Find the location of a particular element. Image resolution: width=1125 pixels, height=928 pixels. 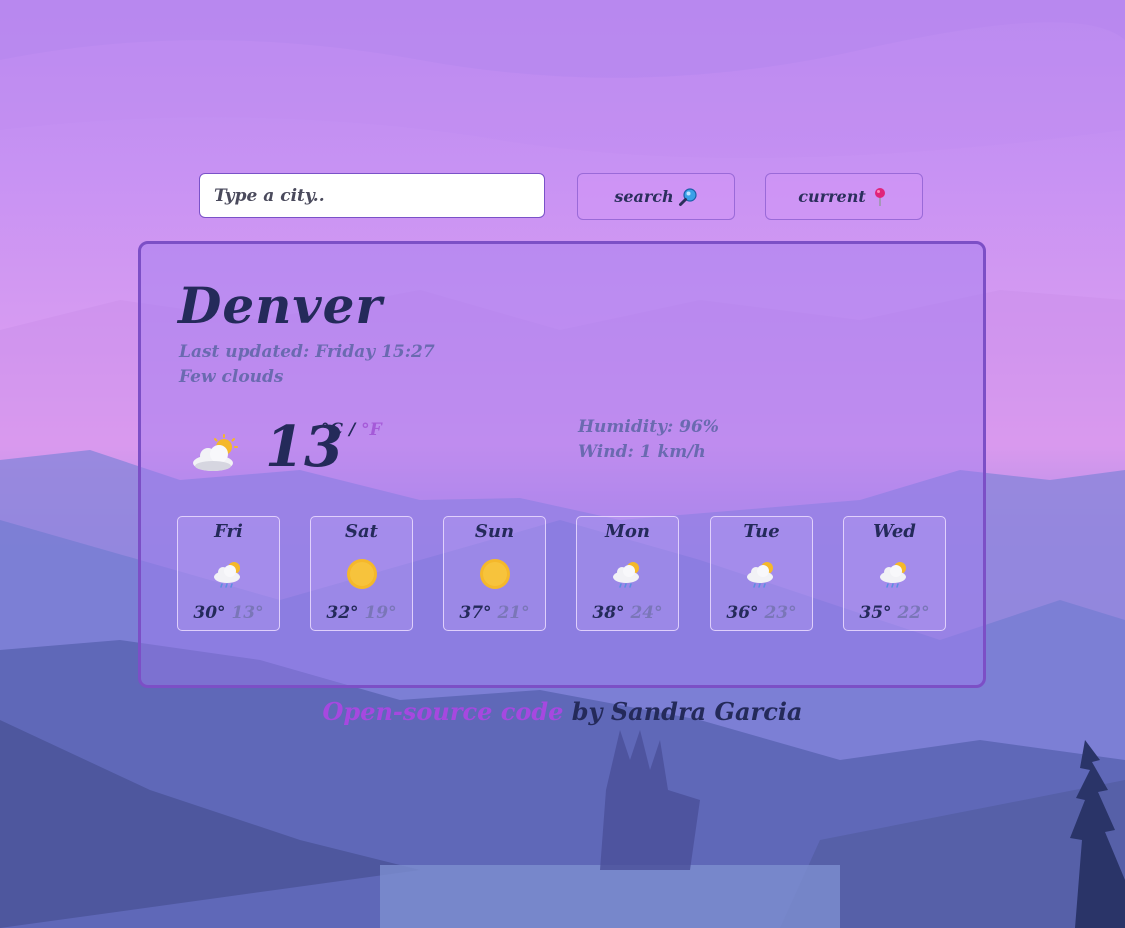

forecast-temps: 30° 13° is located at coordinates (228, 613).